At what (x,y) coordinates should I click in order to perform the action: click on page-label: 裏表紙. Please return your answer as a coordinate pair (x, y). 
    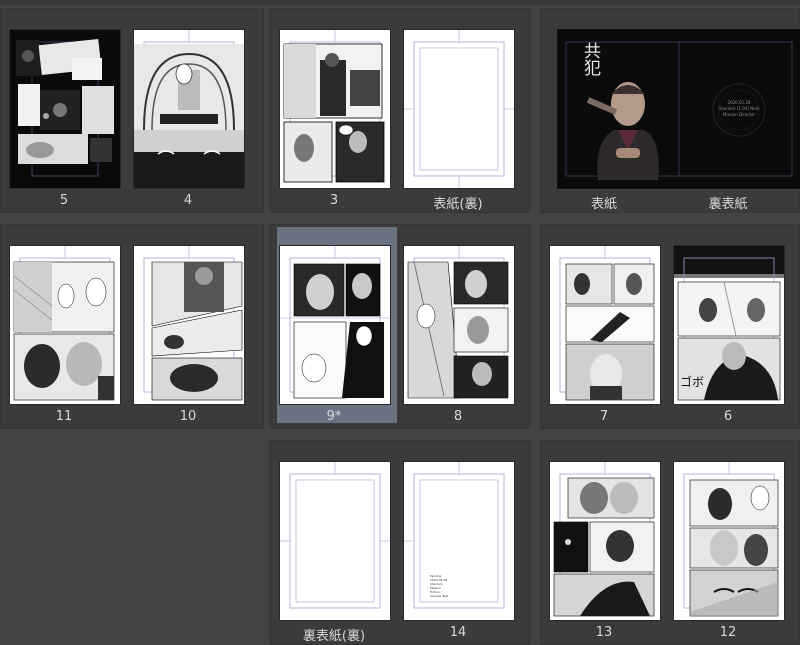
    Looking at the image, I should click on (728, 204).